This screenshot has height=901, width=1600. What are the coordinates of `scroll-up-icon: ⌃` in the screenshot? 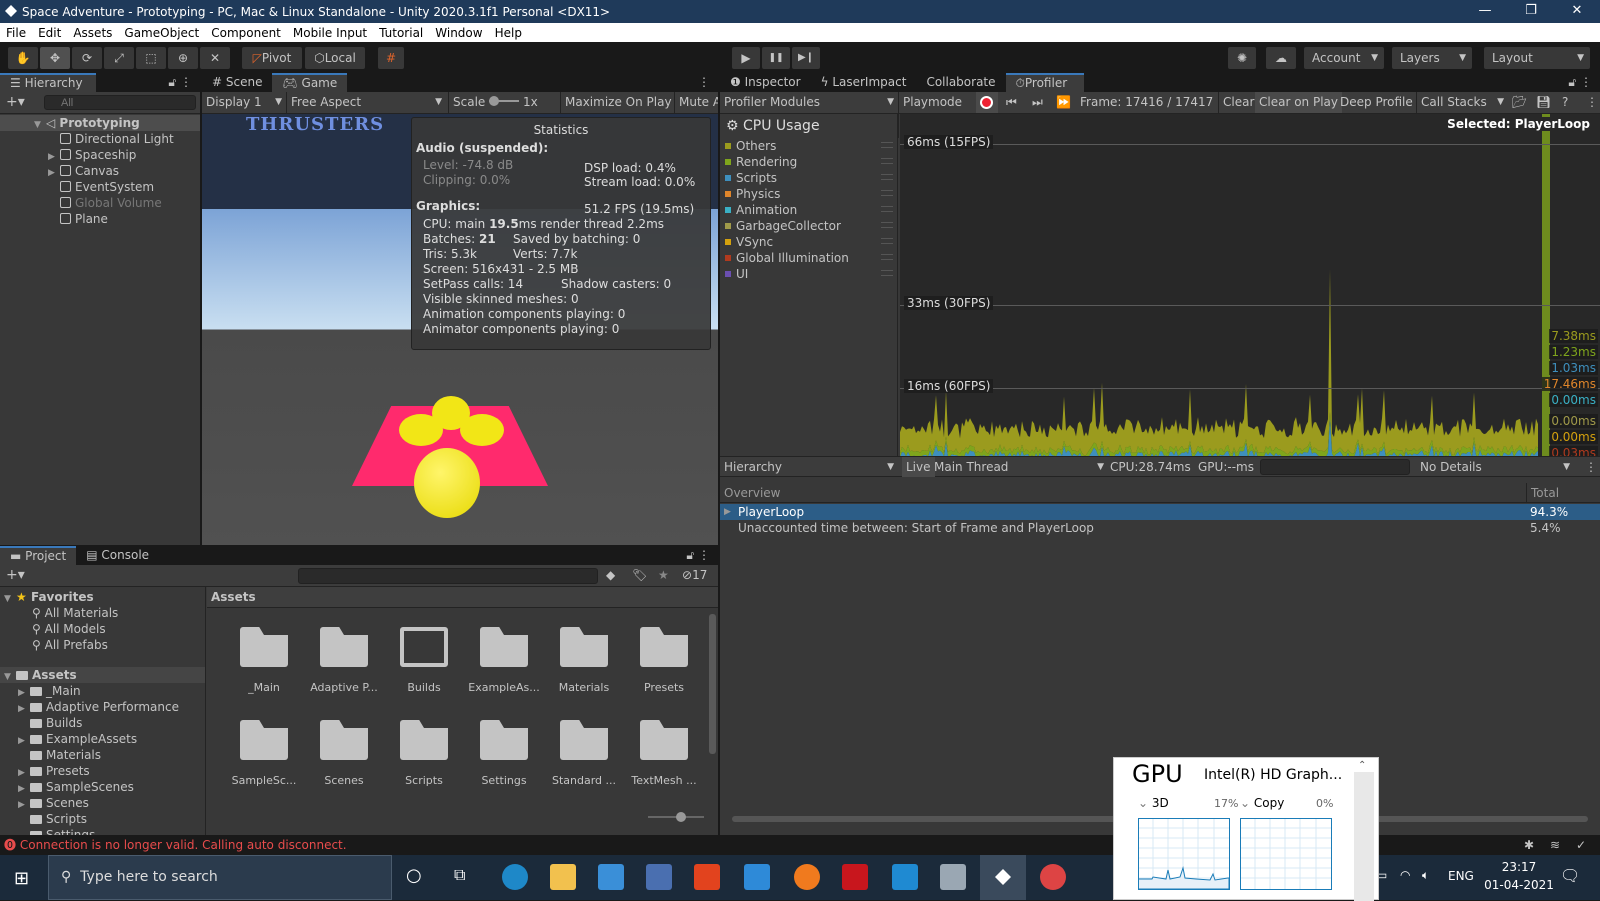 It's located at (1362, 765).